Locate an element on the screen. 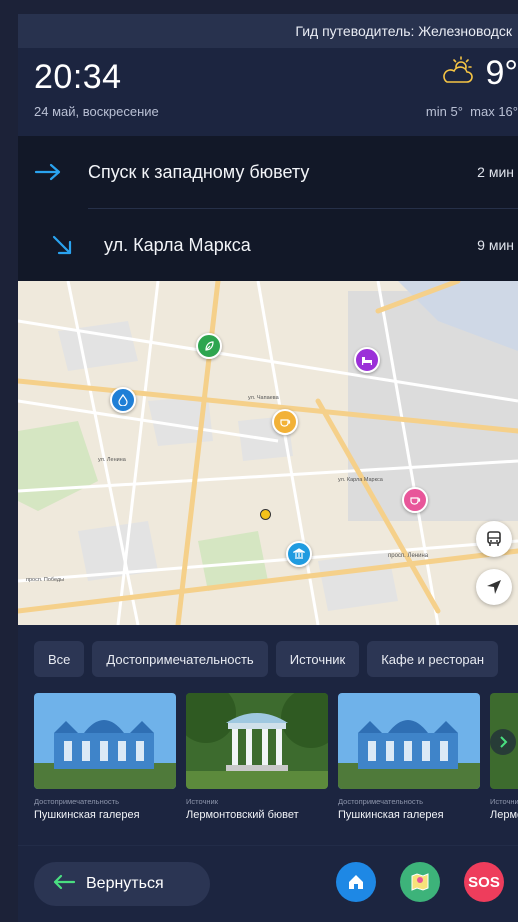 This screenshot has width=518, height=922. home-icon is located at coordinates (356, 882).